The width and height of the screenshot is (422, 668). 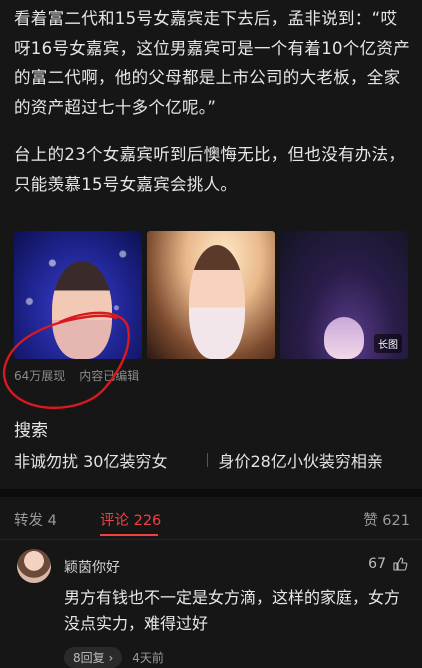 I want to click on article-paragraph: 台上的23个女嘉宾听到后懊悔无比，但也没有办法，只能羡慕15号女嘉宾会挑人。, so click(x=210, y=169).